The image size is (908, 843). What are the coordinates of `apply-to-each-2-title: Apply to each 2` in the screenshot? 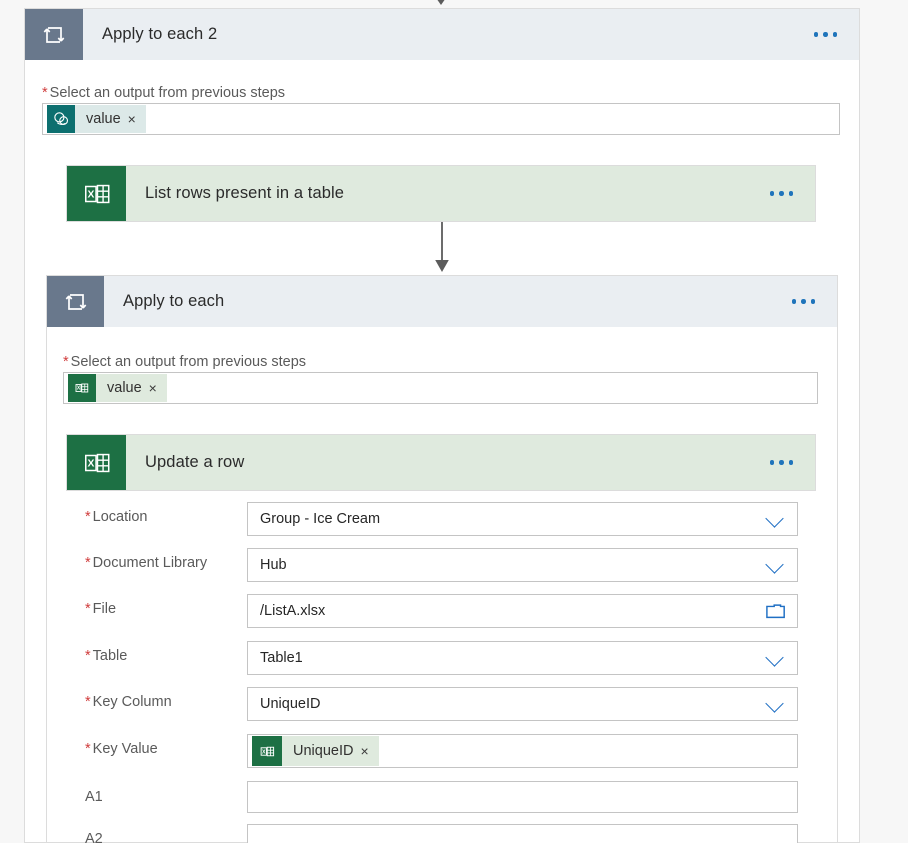 It's located at (160, 34).